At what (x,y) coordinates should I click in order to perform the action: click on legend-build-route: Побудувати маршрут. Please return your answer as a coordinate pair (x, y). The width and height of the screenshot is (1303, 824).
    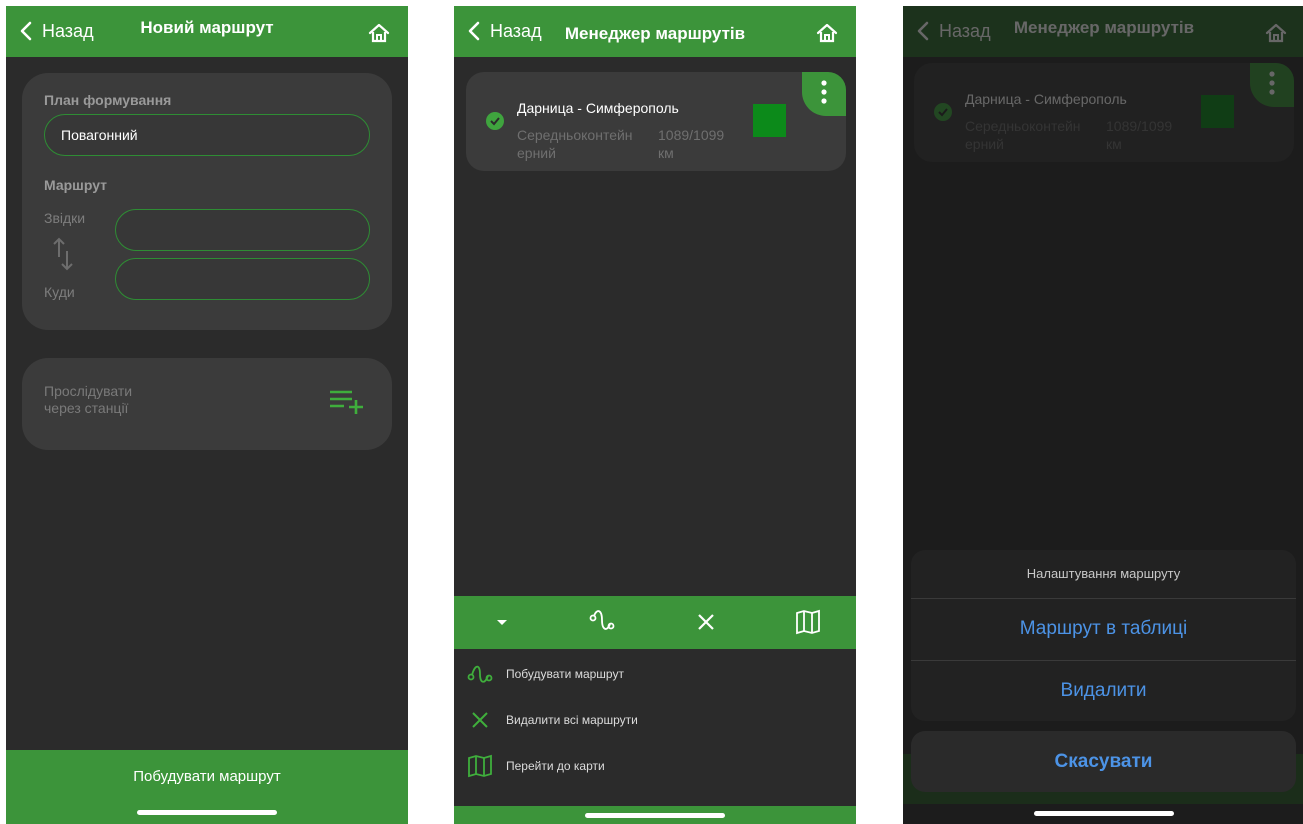
    Looking at the image, I should click on (545, 674).